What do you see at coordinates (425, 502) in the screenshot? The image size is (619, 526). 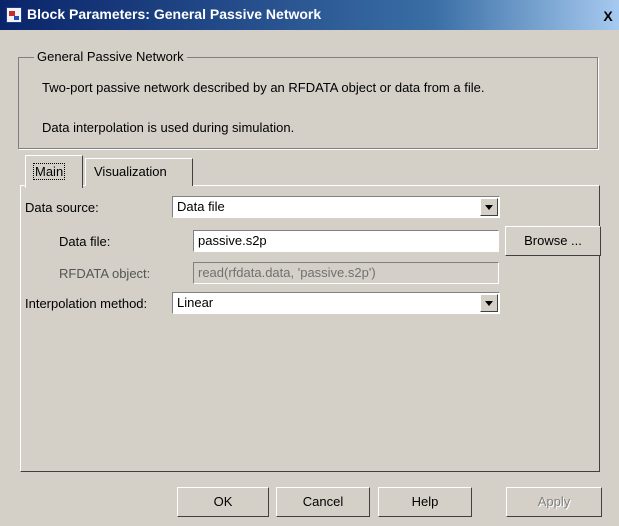 I see `help-button: Help` at bounding box center [425, 502].